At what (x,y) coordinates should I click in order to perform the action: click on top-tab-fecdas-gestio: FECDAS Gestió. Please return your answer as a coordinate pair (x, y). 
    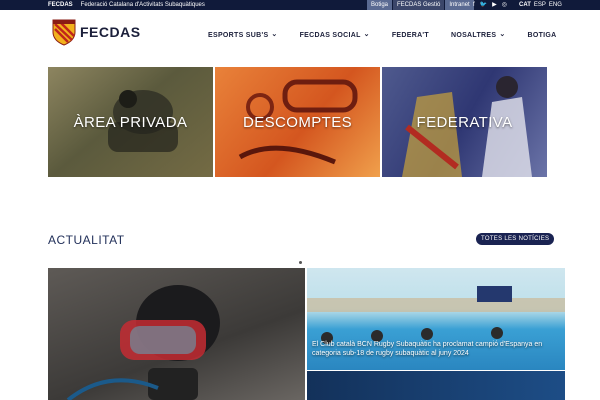
    Looking at the image, I should click on (419, 5).